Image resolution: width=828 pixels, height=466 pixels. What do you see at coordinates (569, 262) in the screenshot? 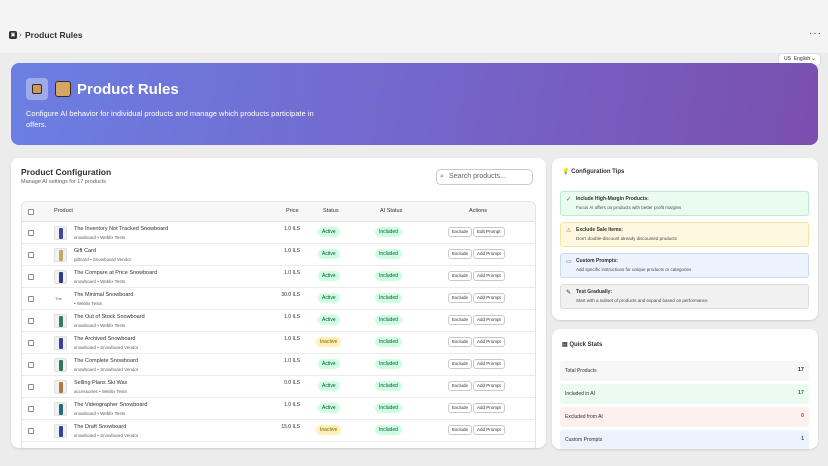
I see `chat-icon: ▭` at bounding box center [569, 262].